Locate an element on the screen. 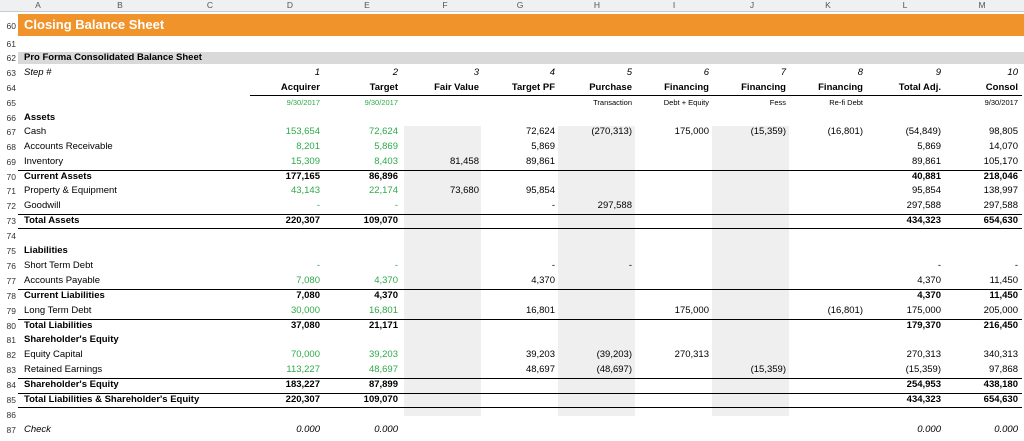 This screenshot has height=441, width=1024. column-letter-e: E is located at coordinates (367, 5).